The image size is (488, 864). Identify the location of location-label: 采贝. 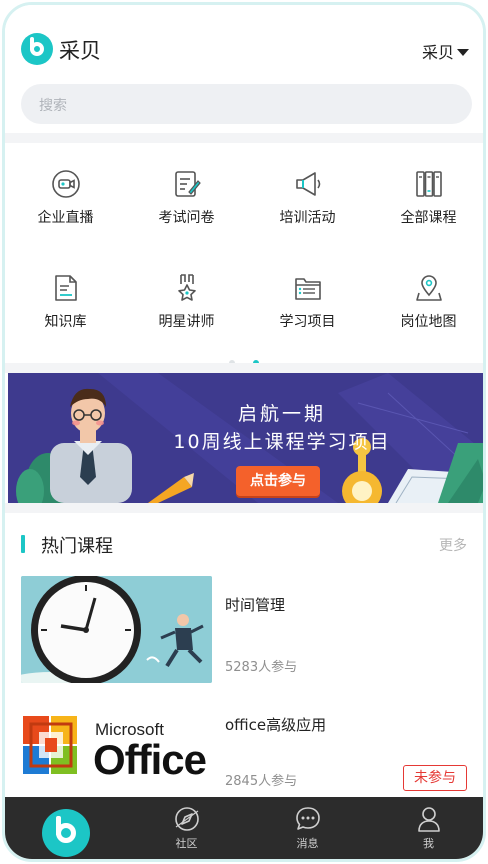
(437, 52).